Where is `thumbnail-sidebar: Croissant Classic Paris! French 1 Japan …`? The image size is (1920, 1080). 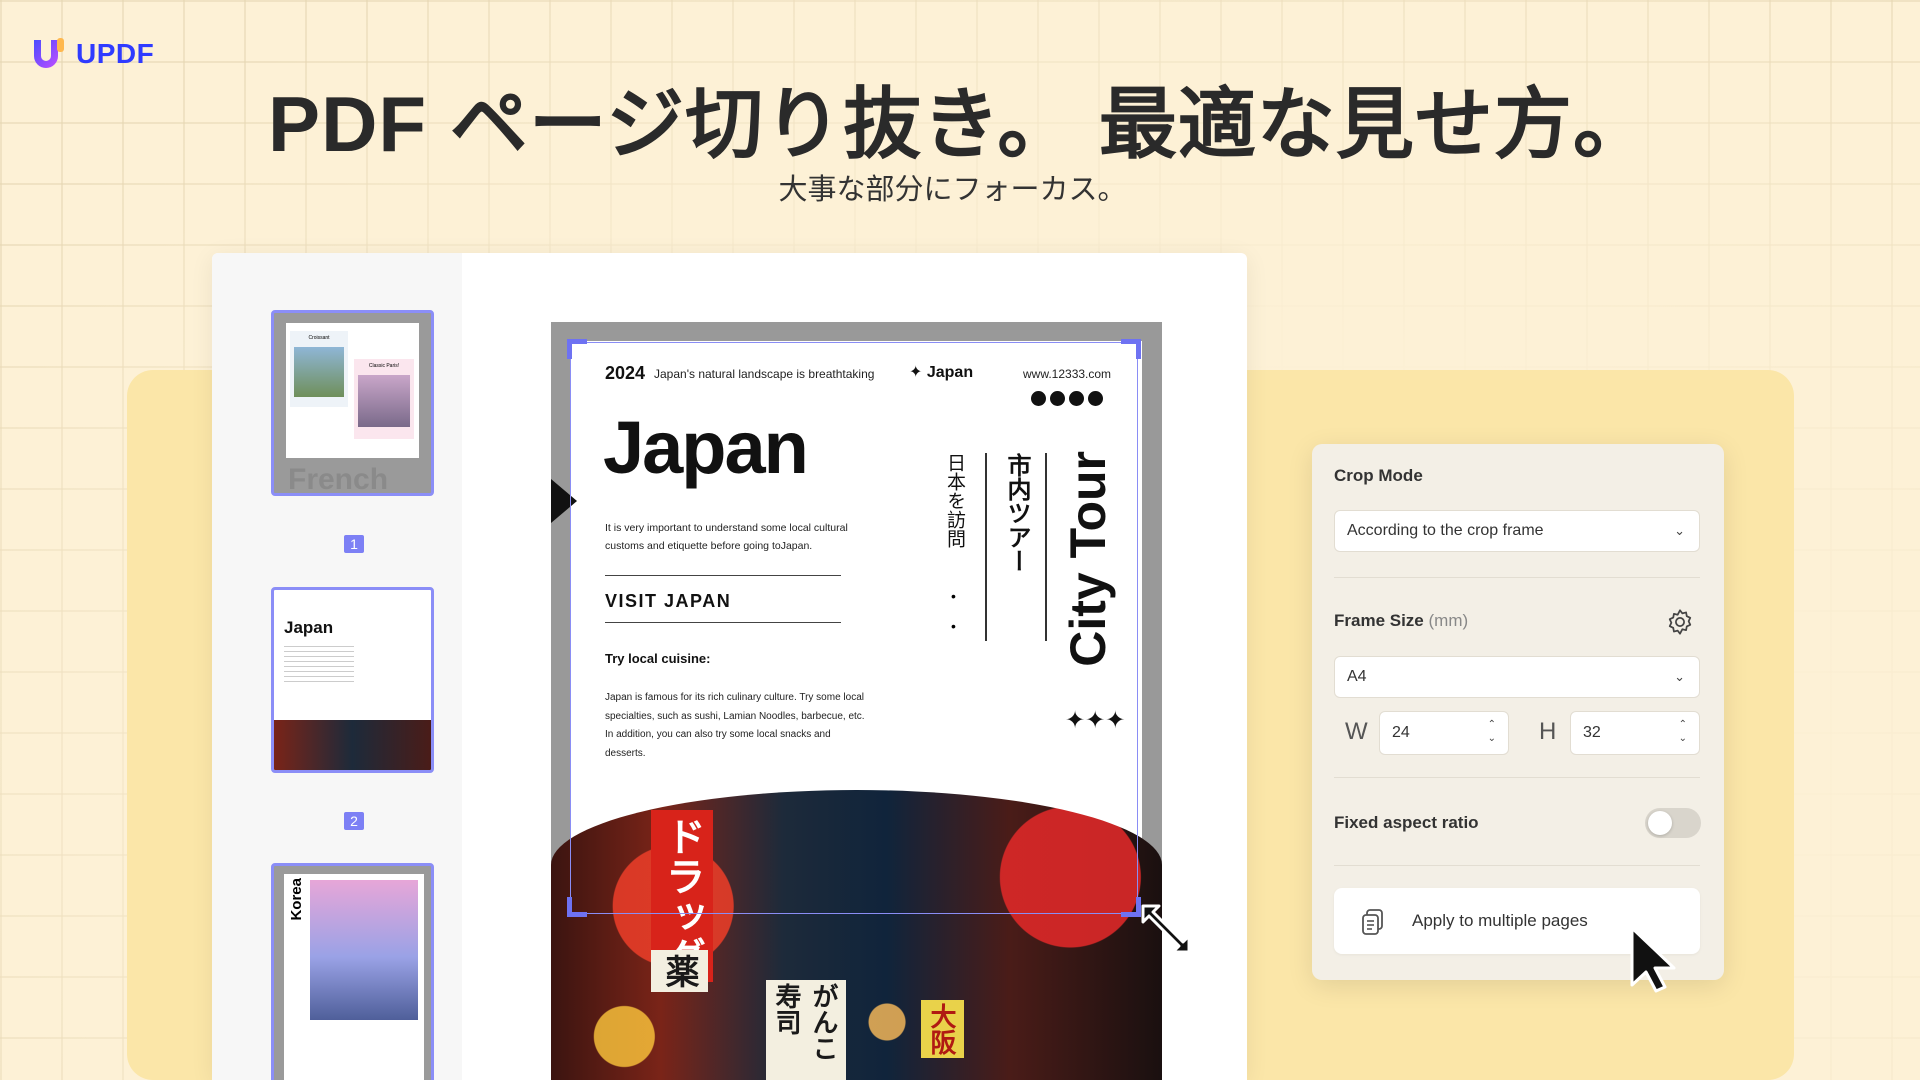 thumbnail-sidebar: Croissant Classic Paris! French 1 Japan … is located at coordinates (337, 666).